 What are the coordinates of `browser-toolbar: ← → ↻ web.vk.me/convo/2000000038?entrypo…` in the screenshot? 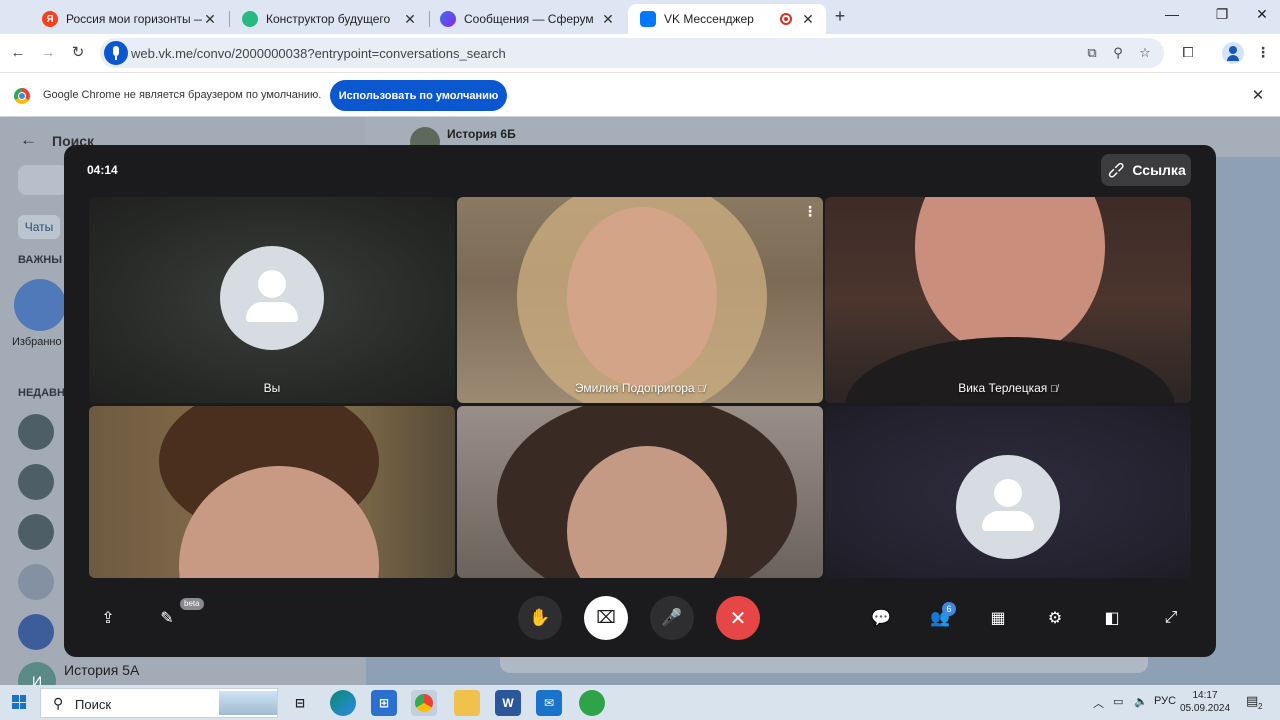 It's located at (640, 53).